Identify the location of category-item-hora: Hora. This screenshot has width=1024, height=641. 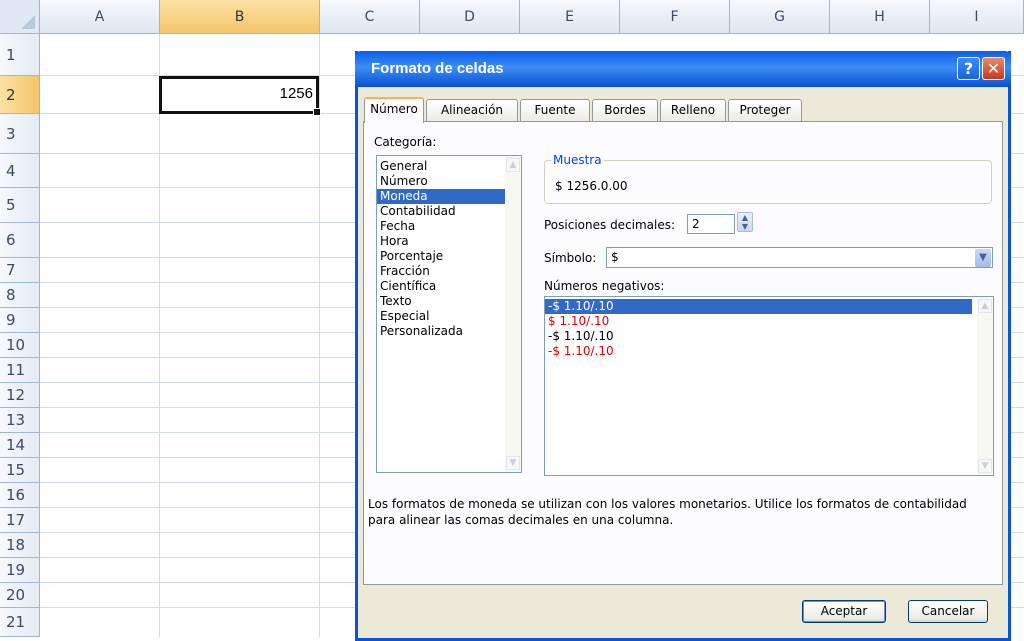
(449, 241).